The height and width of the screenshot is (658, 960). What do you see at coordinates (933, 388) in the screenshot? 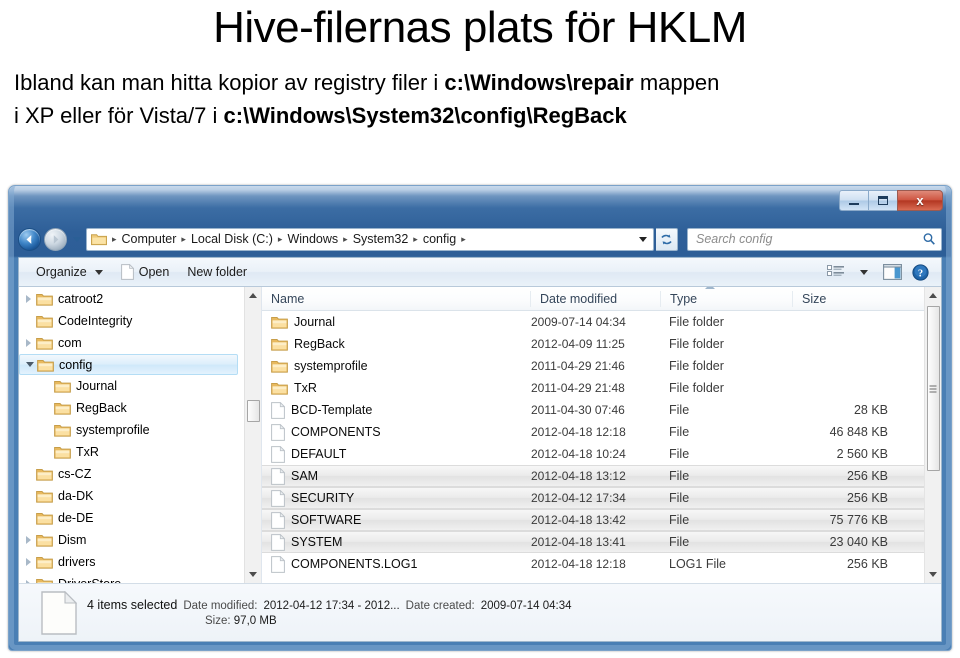
I see `list-scroll-thumb` at bounding box center [933, 388].